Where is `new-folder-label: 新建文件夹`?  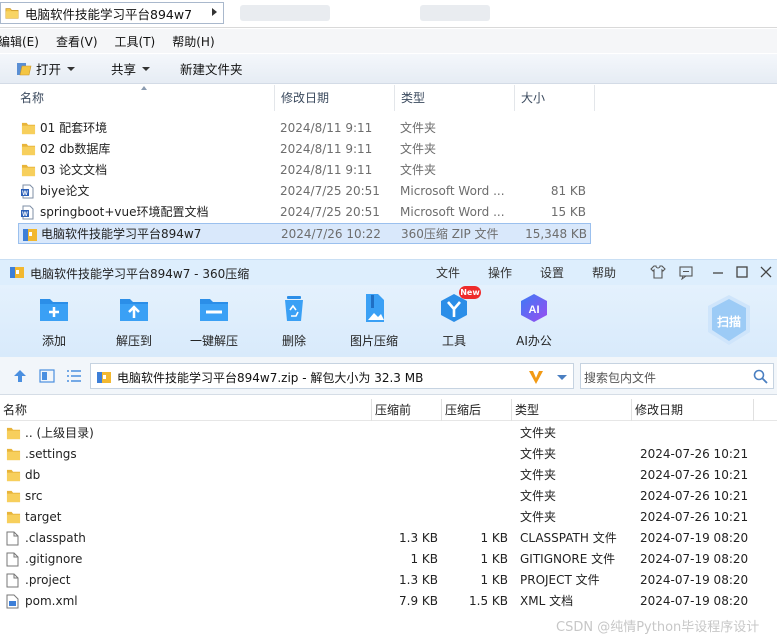 new-folder-label: 新建文件夹 is located at coordinates (211, 69).